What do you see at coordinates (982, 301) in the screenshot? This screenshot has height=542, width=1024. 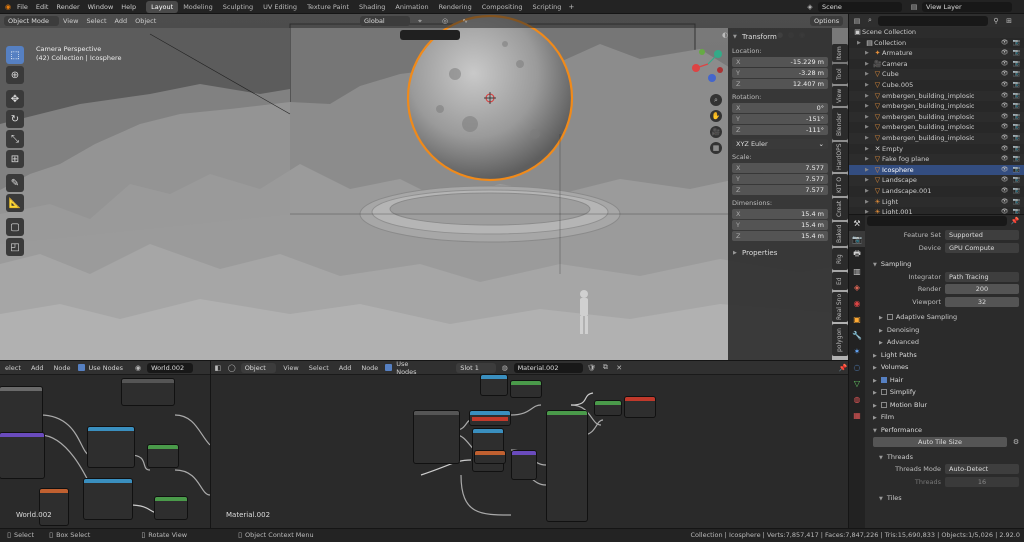 I see `viewport-samples-field: 32` at bounding box center [982, 301].